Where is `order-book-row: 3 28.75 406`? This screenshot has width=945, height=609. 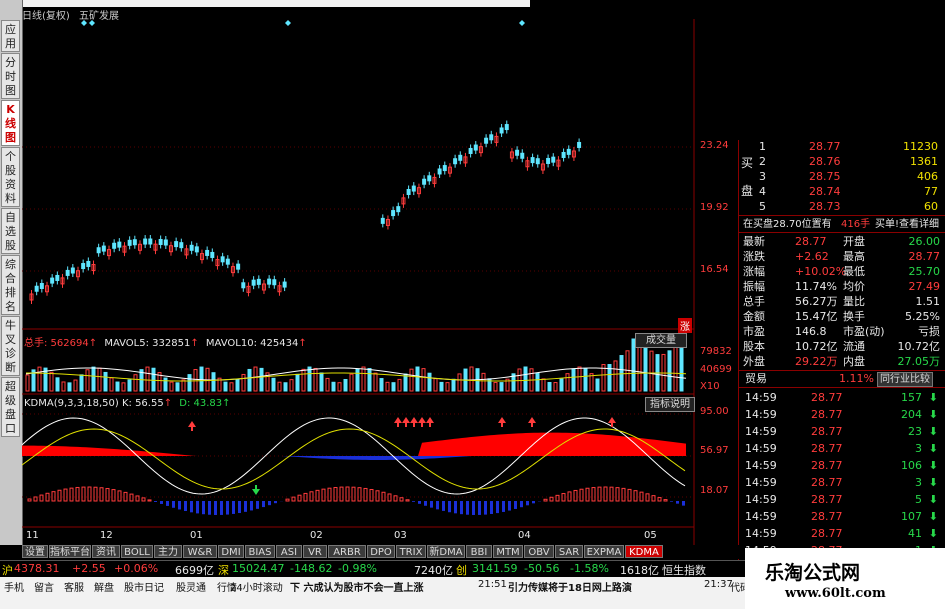
order-book-row: 3 28.75 406 is located at coordinates (842, 176).